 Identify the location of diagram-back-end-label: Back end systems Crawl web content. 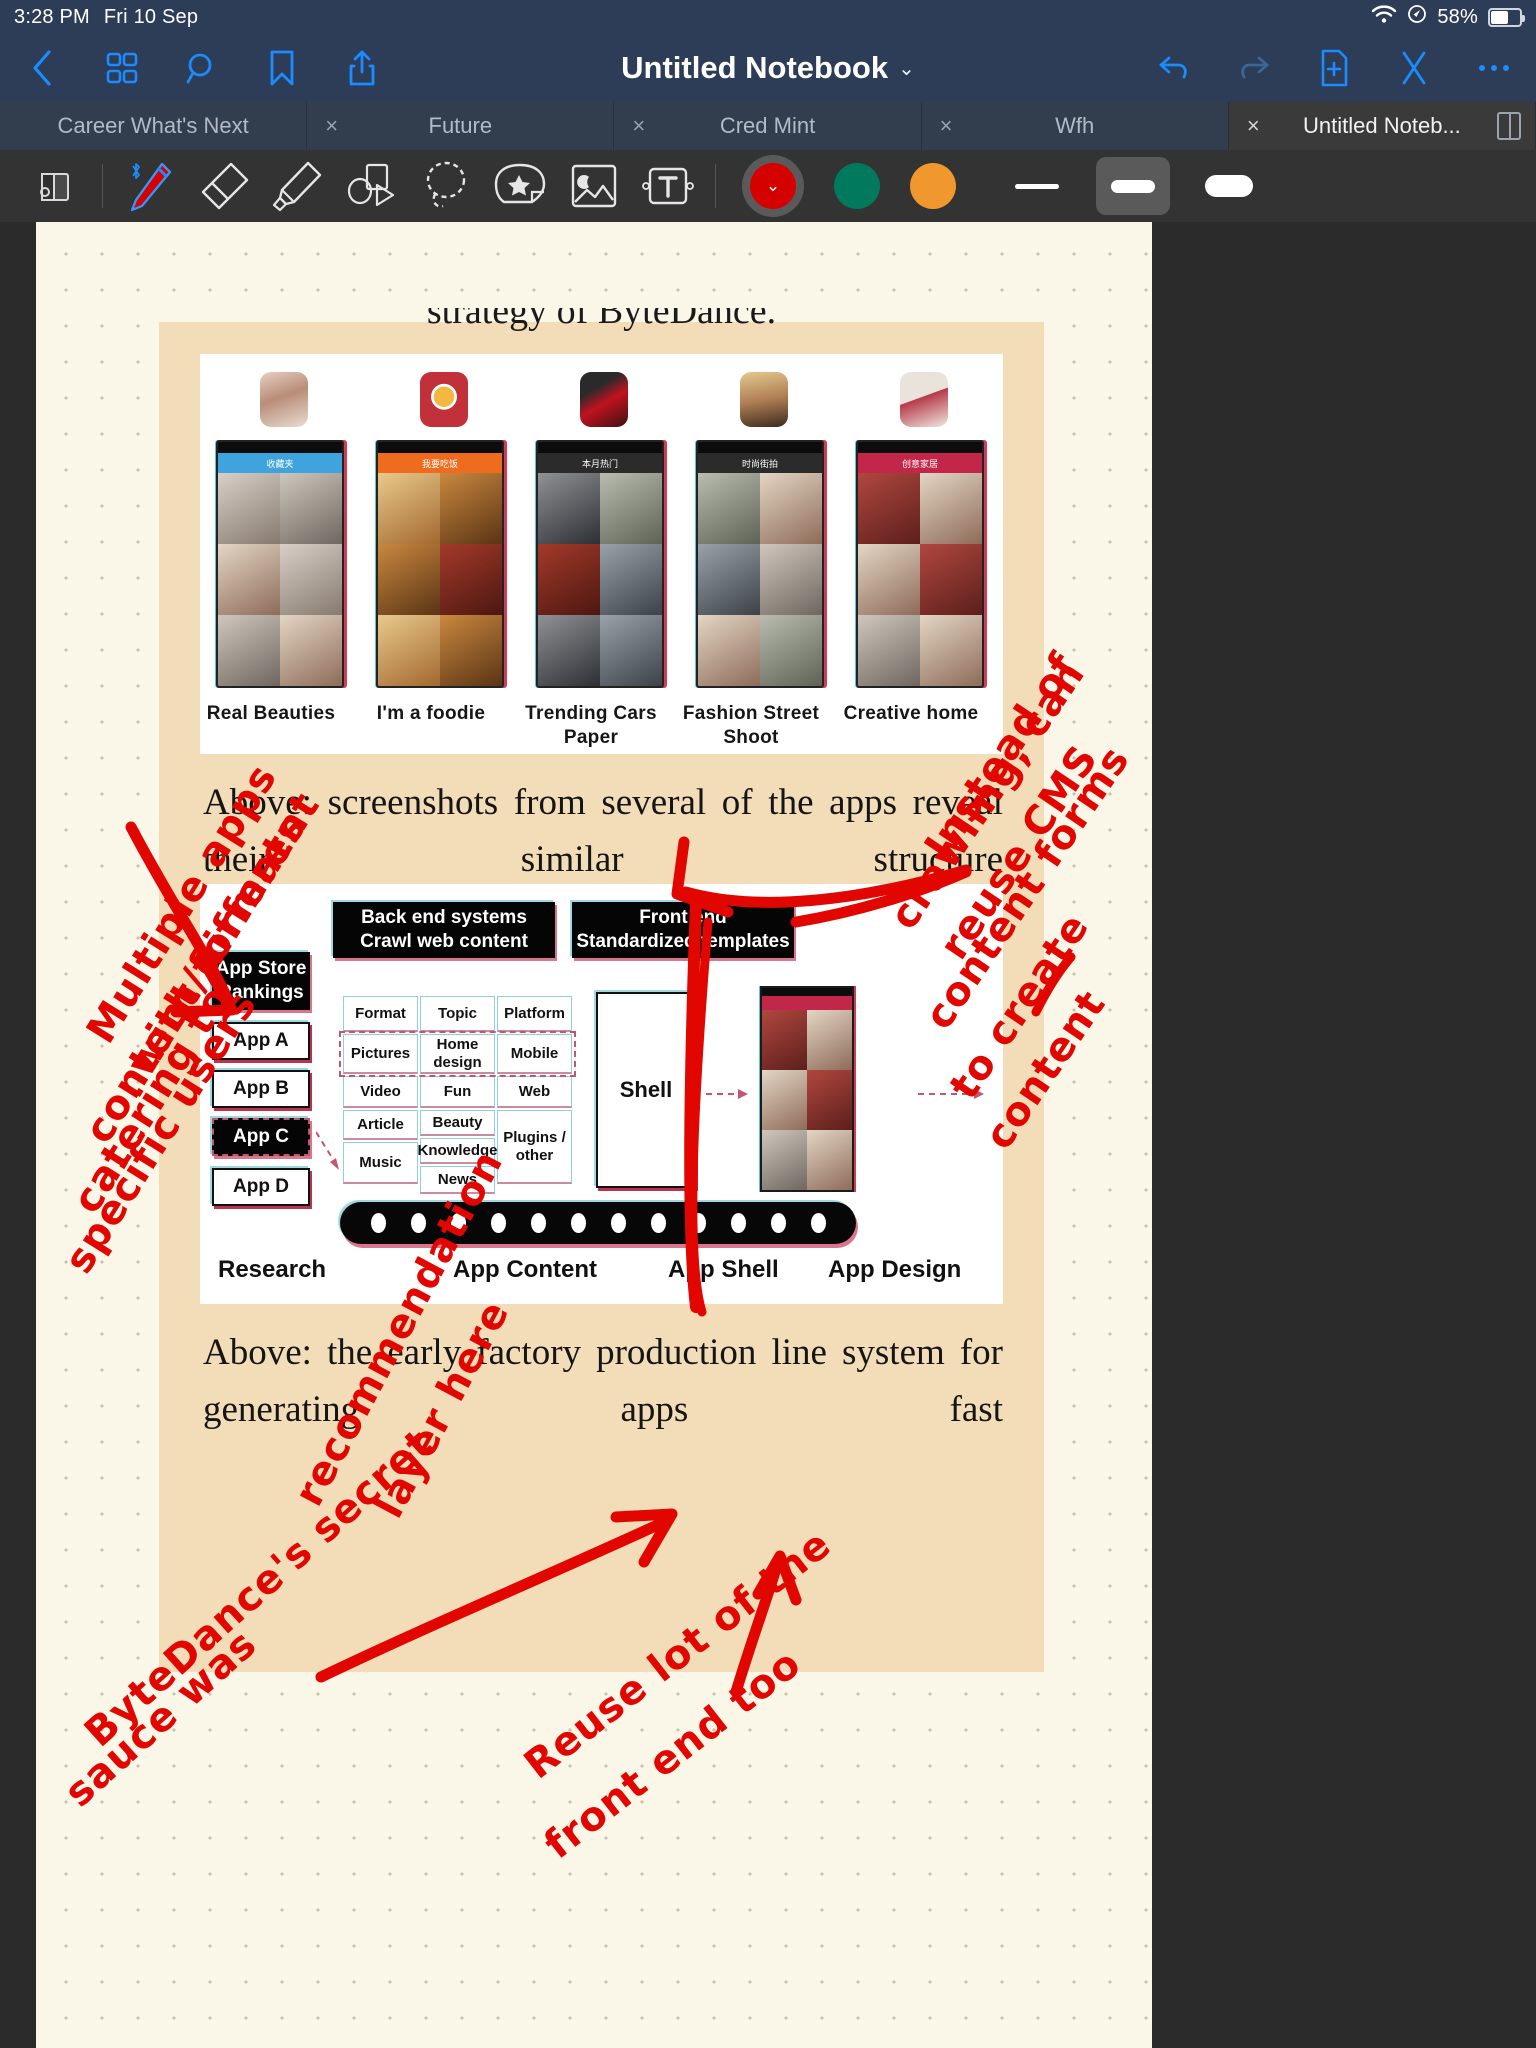
(444, 929).